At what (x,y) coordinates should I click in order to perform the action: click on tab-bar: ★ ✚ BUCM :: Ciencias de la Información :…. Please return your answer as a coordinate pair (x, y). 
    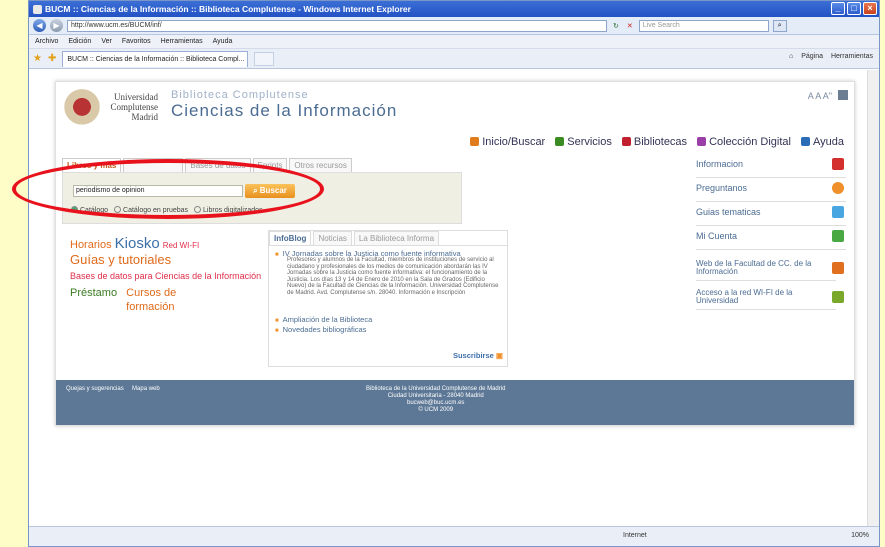
    Looking at the image, I should click on (454, 59).